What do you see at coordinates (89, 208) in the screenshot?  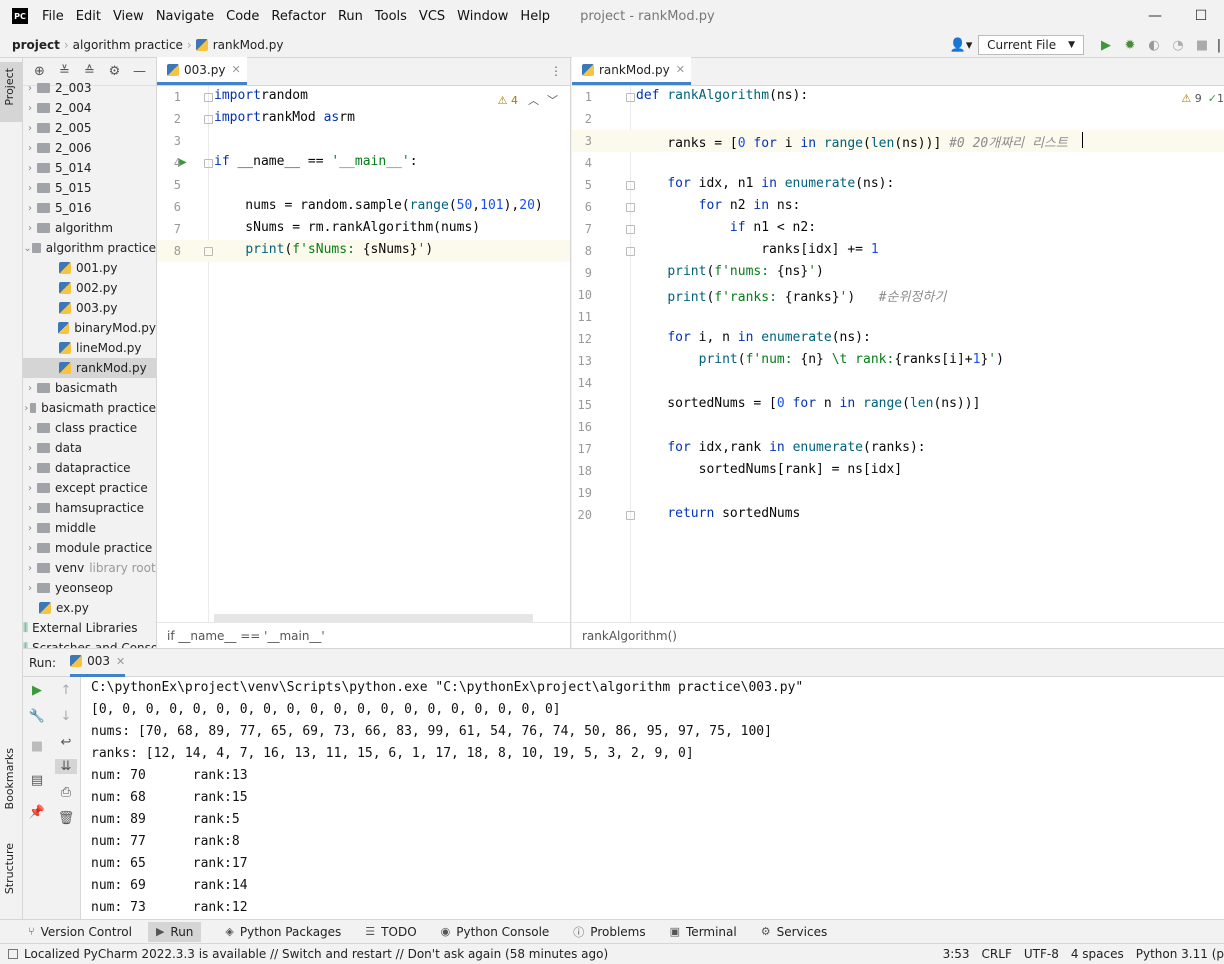 I see `tree-folder: › 5_016` at bounding box center [89, 208].